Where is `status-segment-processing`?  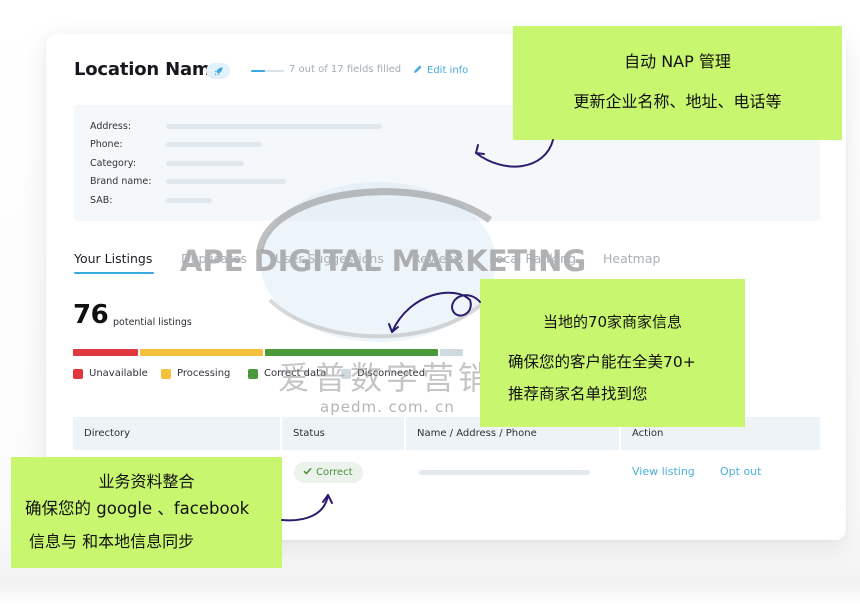 status-segment-processing is located at coordinates (202, 352).